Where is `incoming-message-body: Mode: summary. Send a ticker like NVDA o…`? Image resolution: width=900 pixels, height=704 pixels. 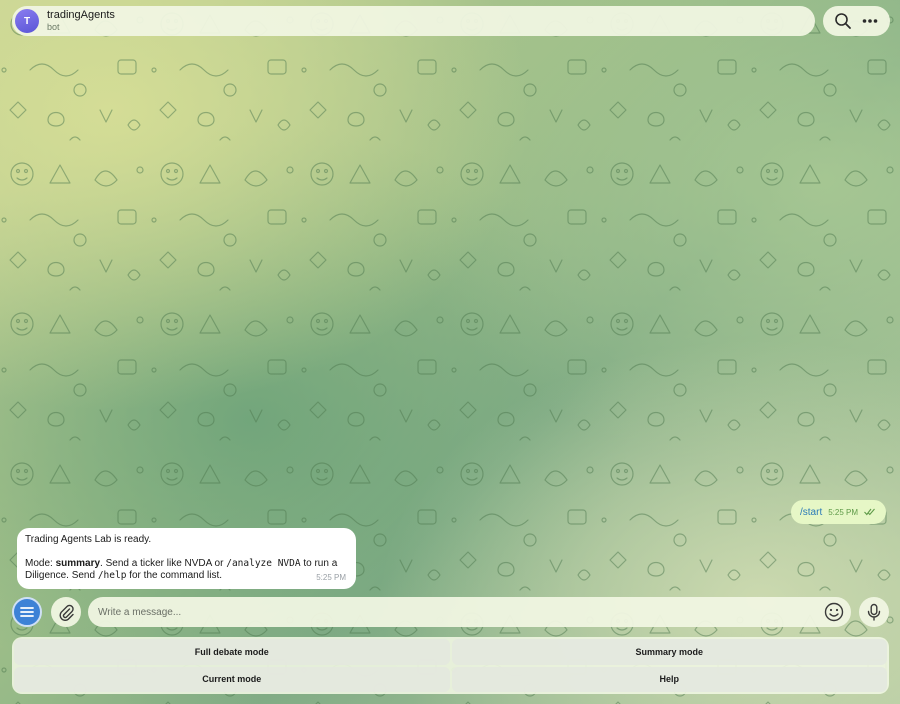
incoming-message-body: Mode: summary. Send a ticker like NVDA o… is located at coordinates (186, 570).